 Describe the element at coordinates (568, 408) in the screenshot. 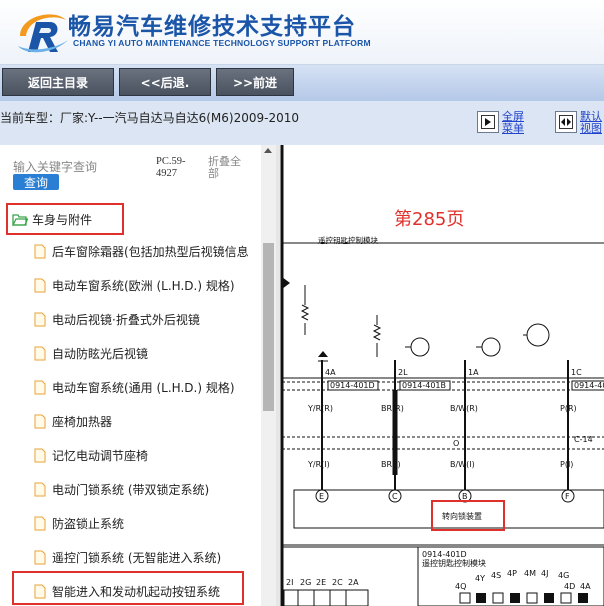

I see `wire-label: P(R)` at that location.